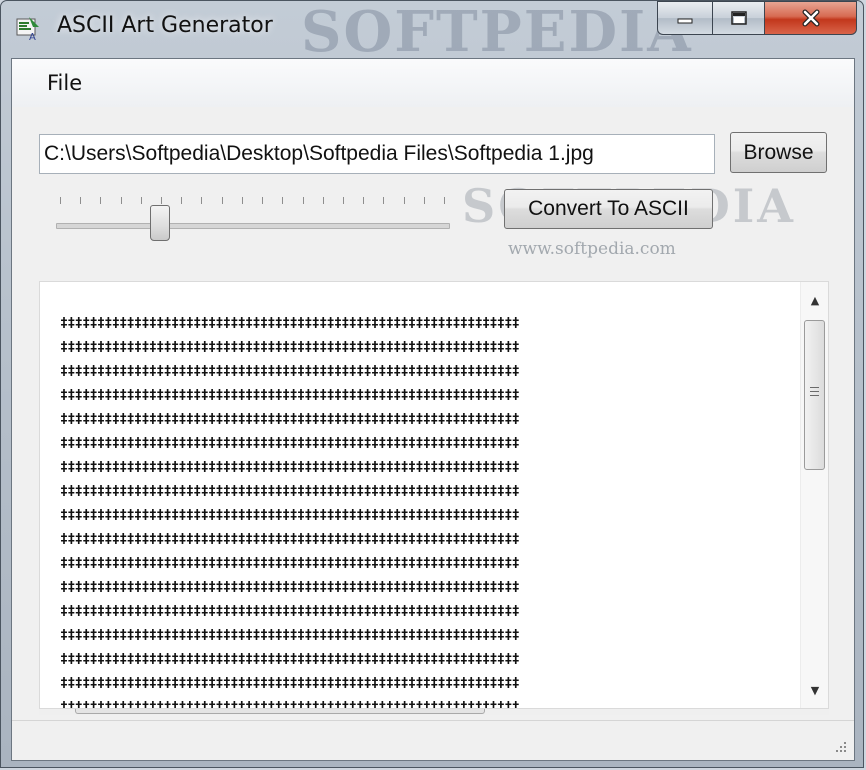  Describe the element at coordinates (685, 21) in the screenshot. I see `minimize-icon` at that location.